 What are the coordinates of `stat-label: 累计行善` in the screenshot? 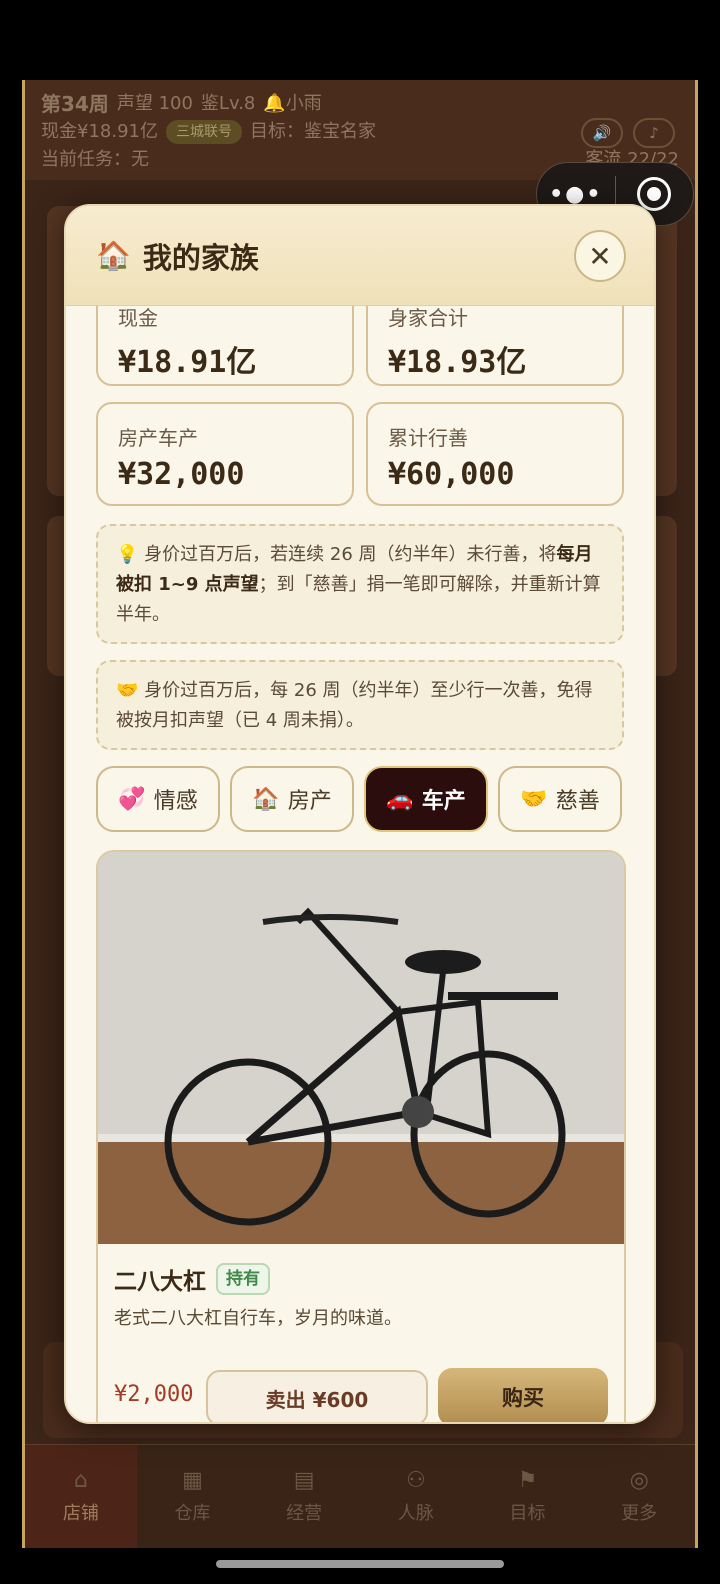 It's located at (428, 438).